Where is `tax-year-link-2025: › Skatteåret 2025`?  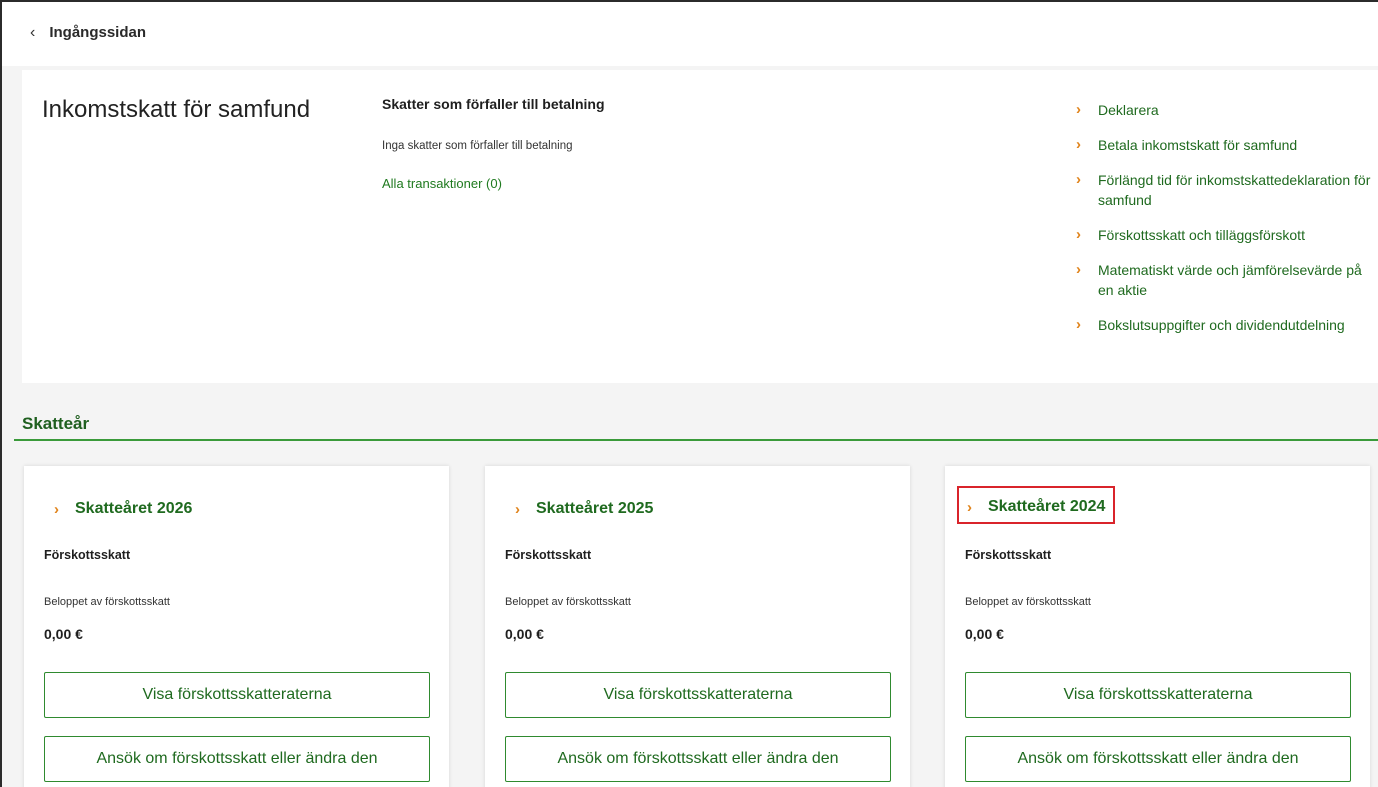
tax-year-link-2025: › Skatteåret 2025 is located at coordinates (584, 509).